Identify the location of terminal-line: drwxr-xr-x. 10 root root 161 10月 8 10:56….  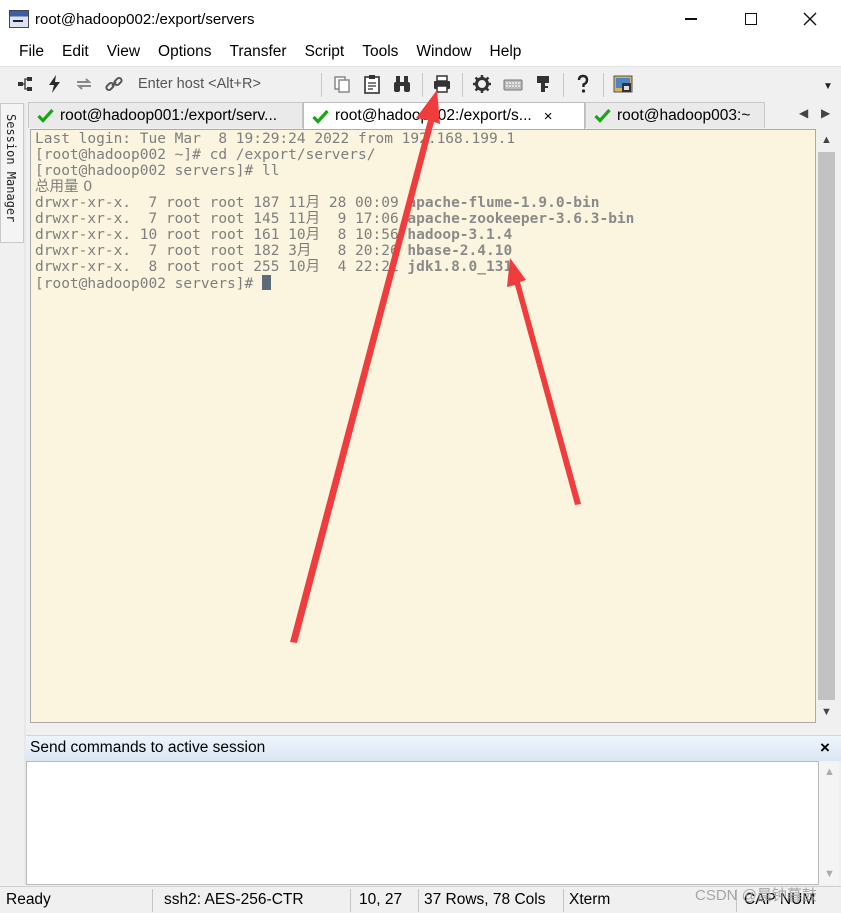
(274, 235).